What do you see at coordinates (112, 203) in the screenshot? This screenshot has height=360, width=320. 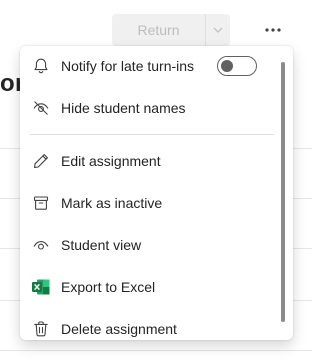 I see `menu-item-label: Mark as inactive` at bounding box center [112, 203].